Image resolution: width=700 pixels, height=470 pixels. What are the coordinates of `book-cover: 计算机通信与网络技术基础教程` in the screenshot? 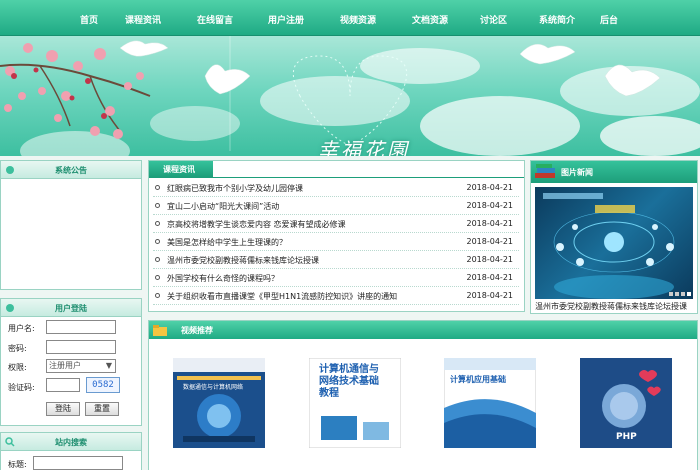 It's located at (355, 403).